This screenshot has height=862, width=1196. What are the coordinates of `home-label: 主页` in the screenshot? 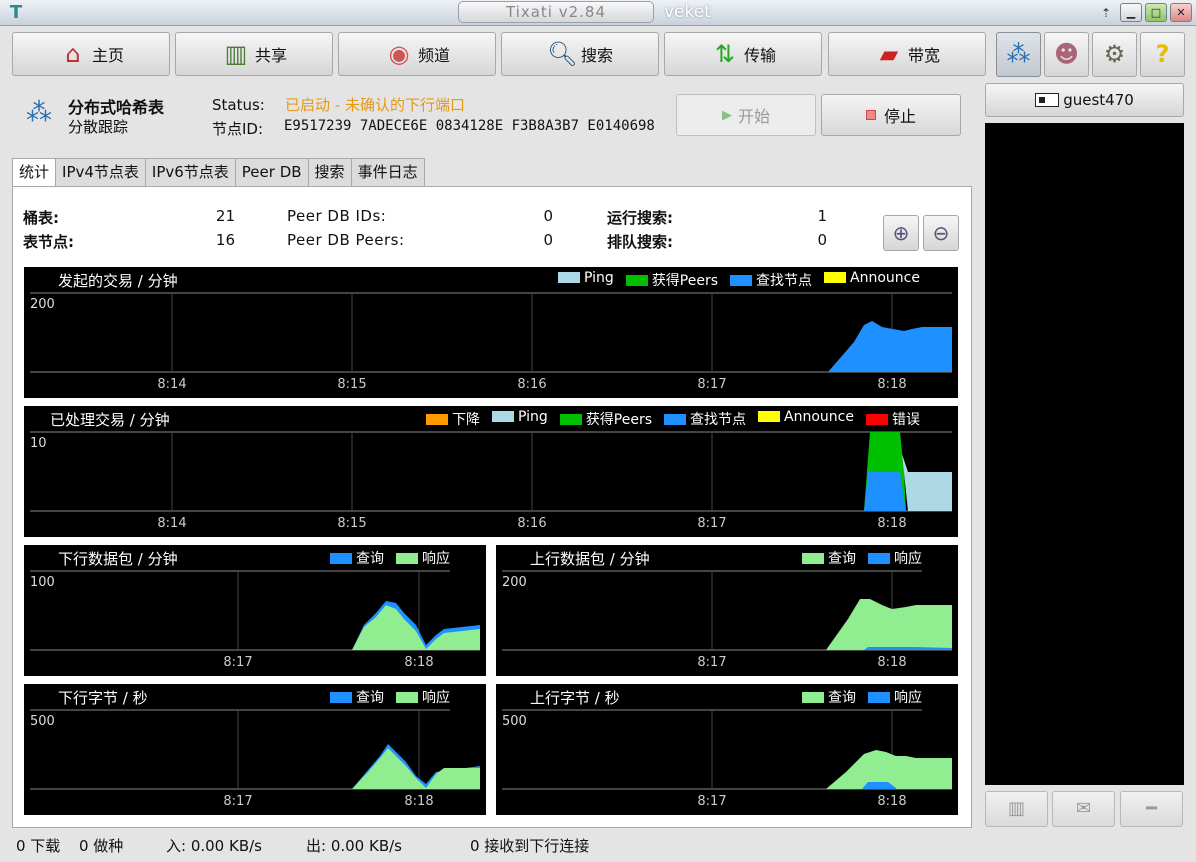 It's located at (107, 55).